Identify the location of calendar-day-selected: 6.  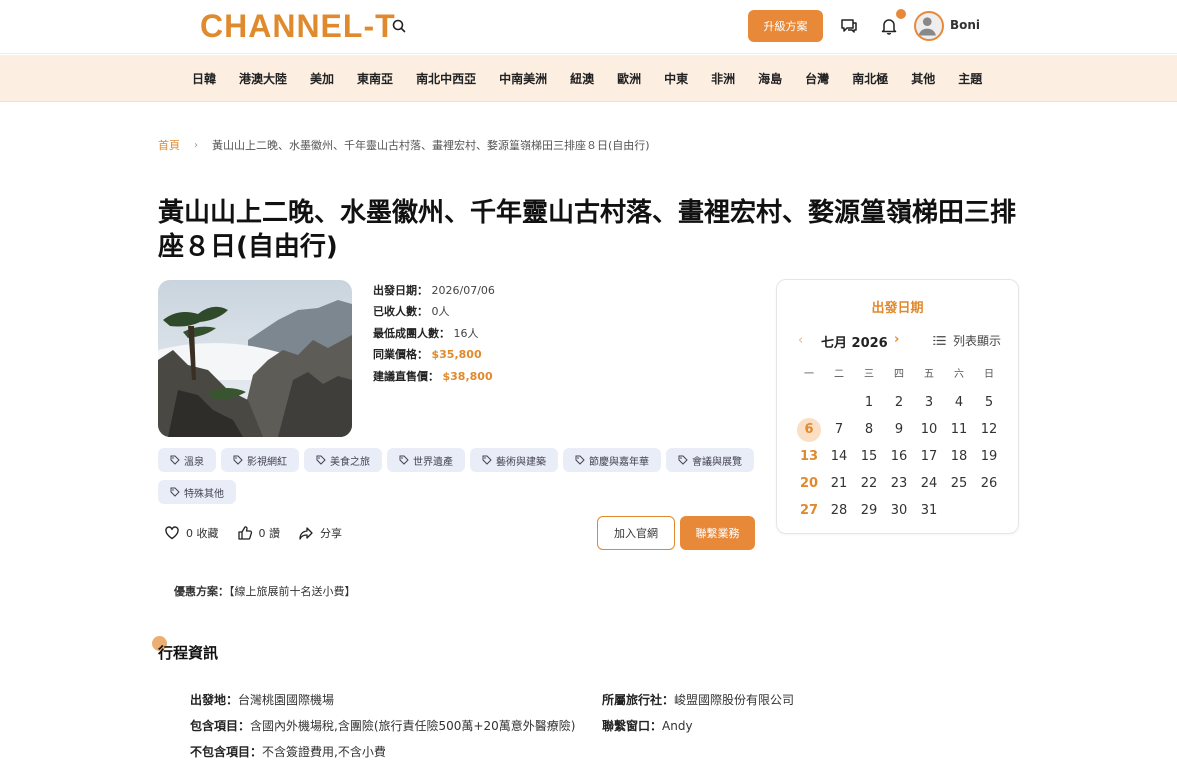
(809, 429).